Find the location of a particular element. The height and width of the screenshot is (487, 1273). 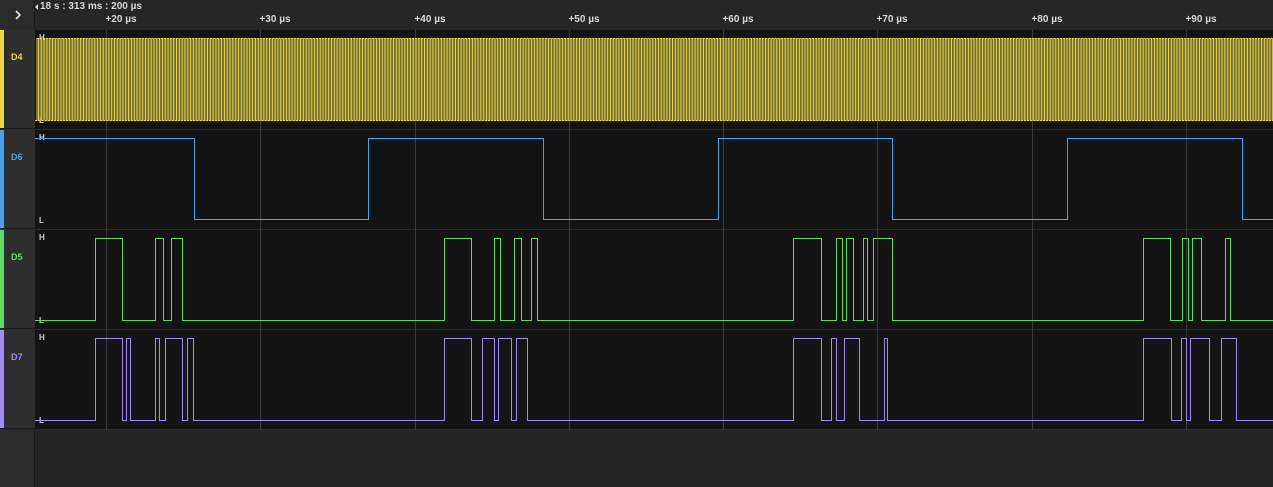

chevron-right-icon is located at coordinates (17, 15).